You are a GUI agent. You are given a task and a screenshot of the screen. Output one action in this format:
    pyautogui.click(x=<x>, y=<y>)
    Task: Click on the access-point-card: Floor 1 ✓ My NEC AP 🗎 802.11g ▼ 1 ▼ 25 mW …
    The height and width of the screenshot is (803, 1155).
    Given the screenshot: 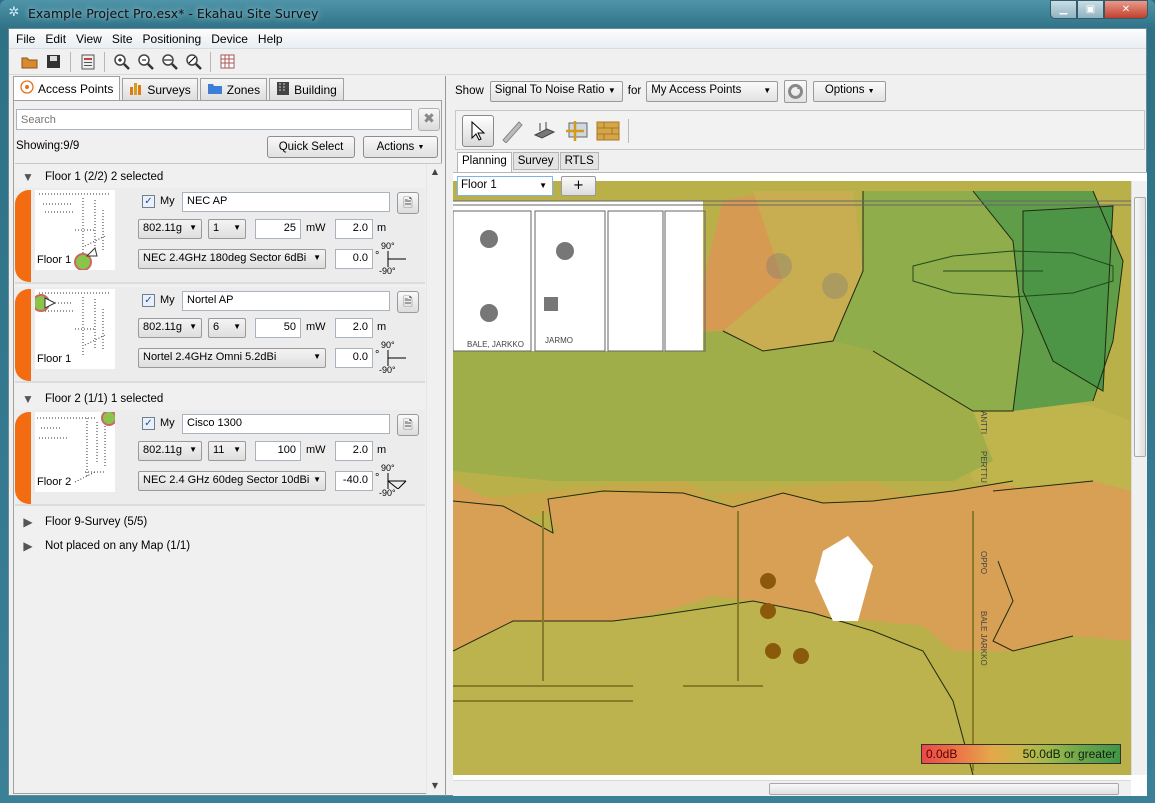 What is the action you would take?
    pyautogui.click(x=220, y=236)
    